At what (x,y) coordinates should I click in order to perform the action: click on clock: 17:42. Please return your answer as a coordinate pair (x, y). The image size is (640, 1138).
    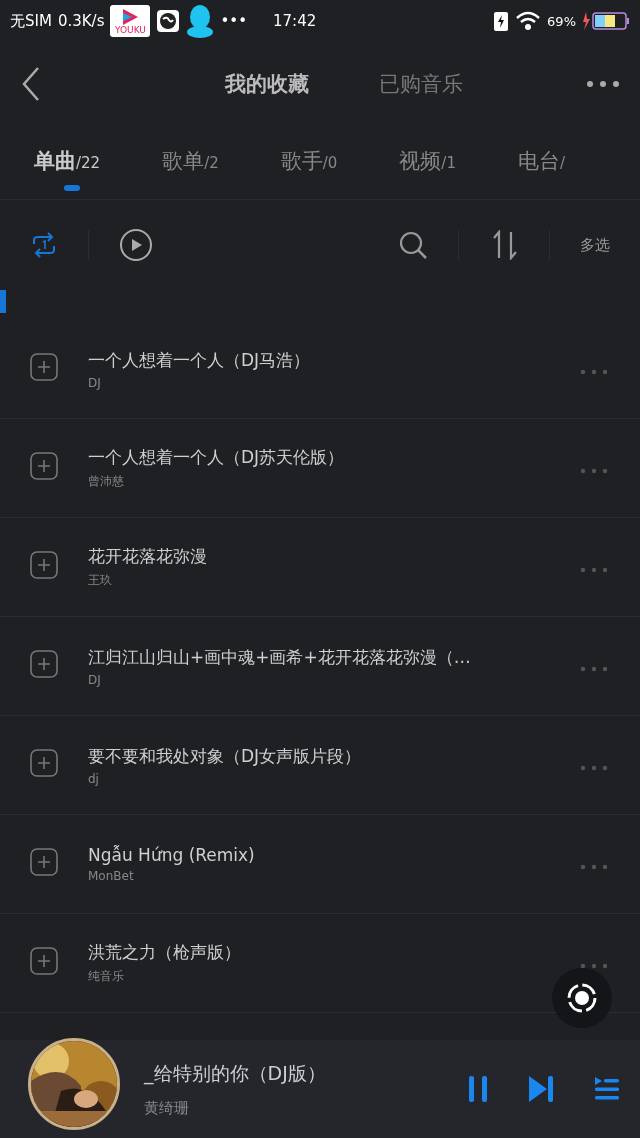
    Looking at the image, I should click on (295, 21).